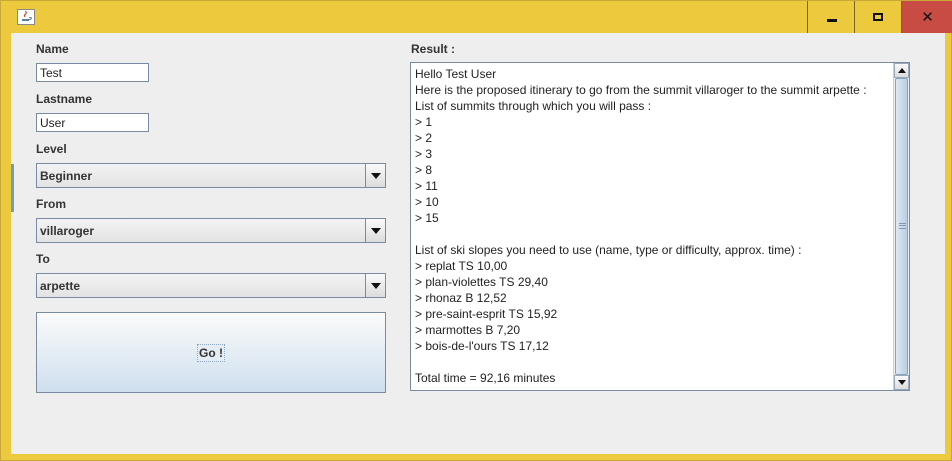 This screenshot has height=461, width=952. What do you see at coordinates (211, 285) in the screenshot?
I see `to-select: arpette` at bounding box center [211, 285].